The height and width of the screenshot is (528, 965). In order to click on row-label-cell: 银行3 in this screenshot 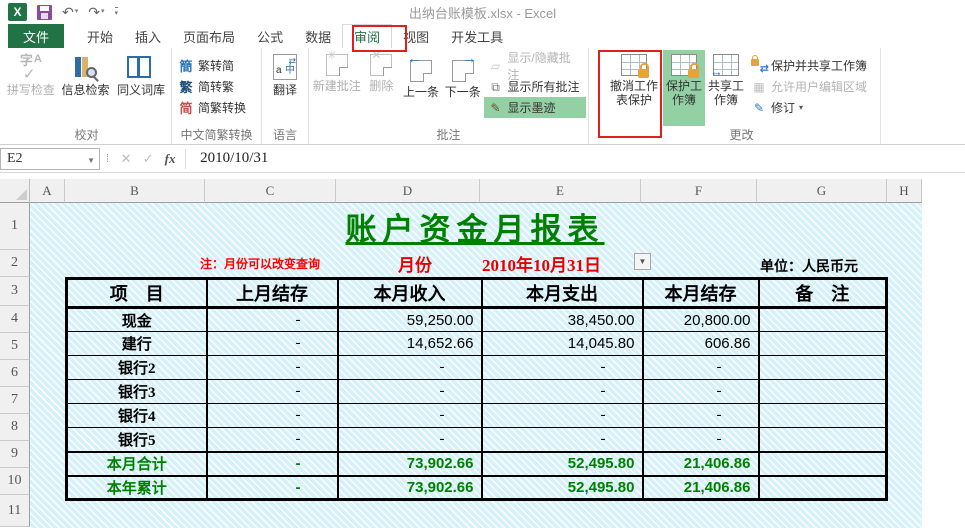, I will do `click(136, 391)`.